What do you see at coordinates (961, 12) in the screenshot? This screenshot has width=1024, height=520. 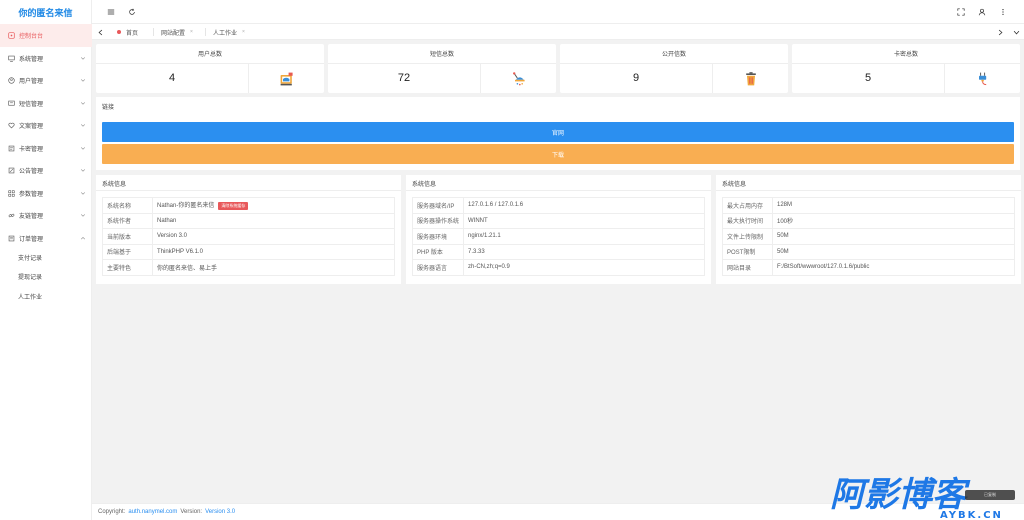 I see `fullscreen-button` at bounding box center [961, 12].